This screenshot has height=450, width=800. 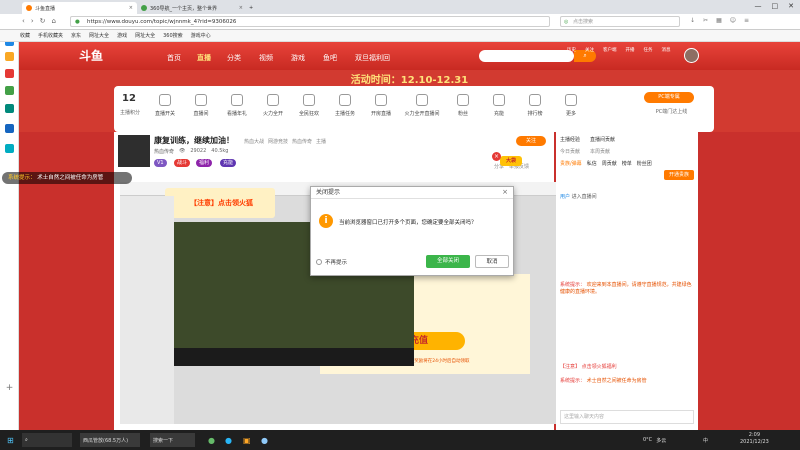 I want to click on back-icon: ‹, so click(x=23, y=21).